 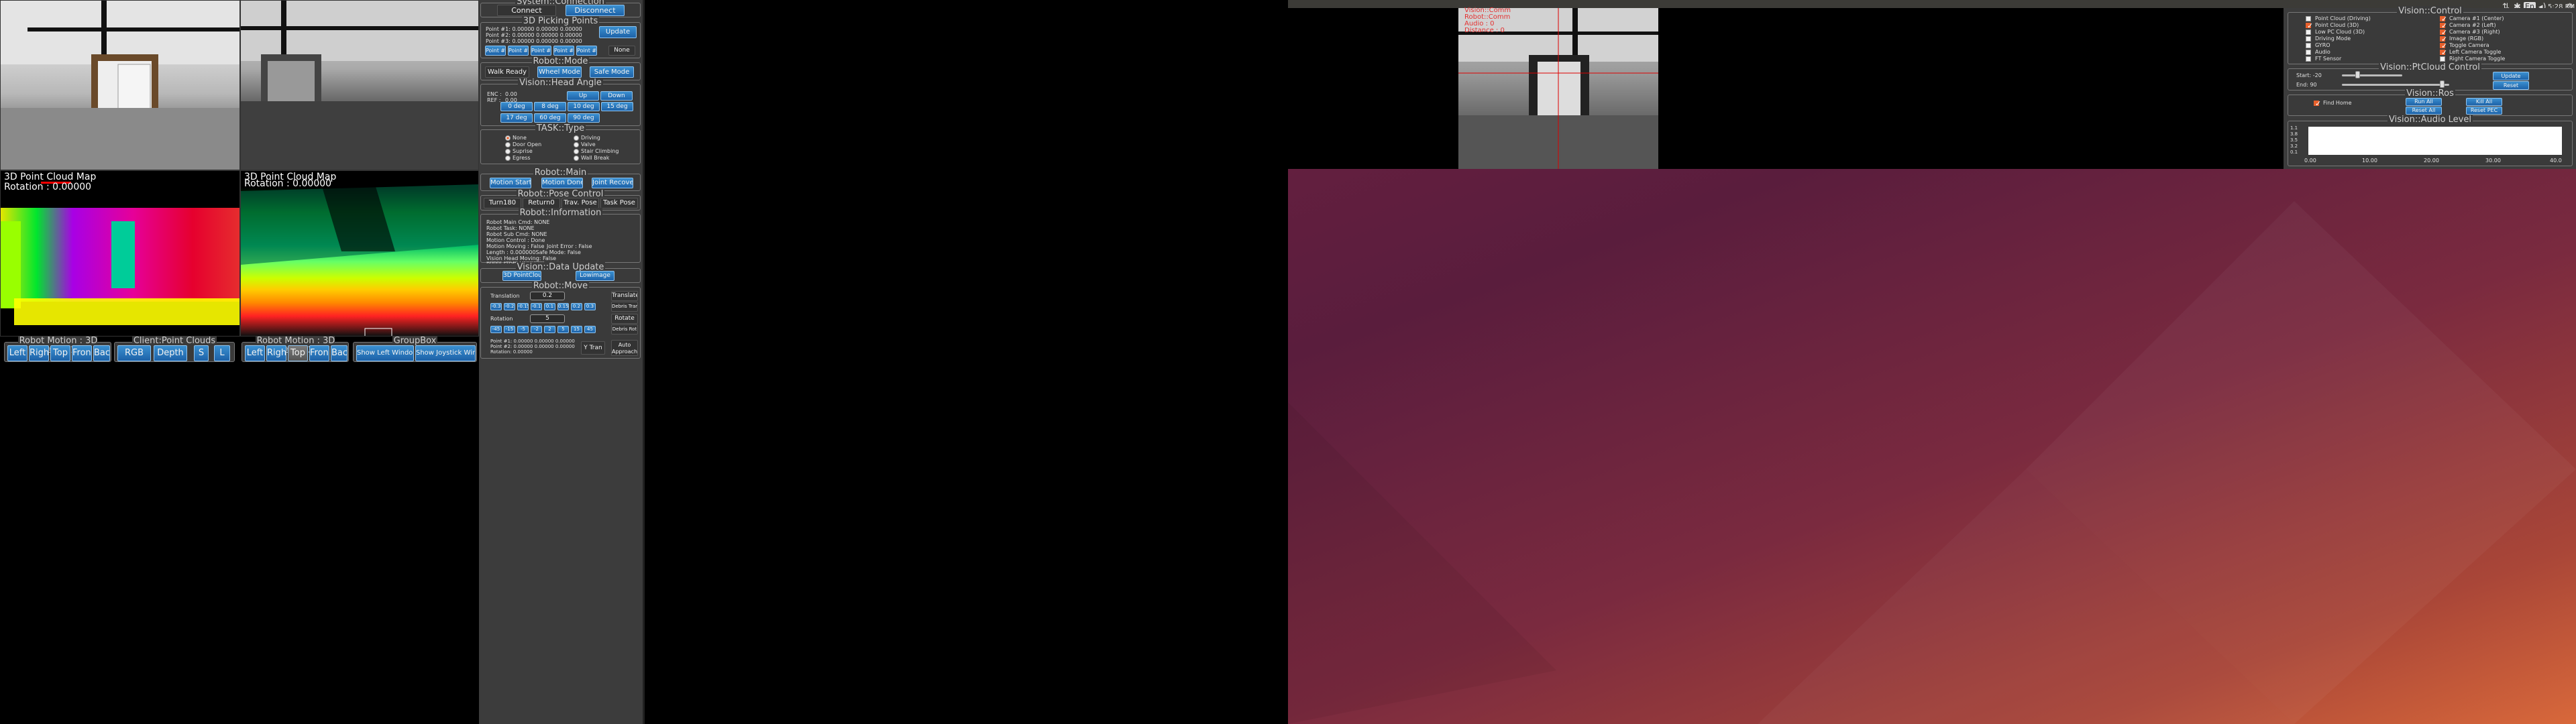 I want to click on task-suprise-radio, so click(x=508, y=151).